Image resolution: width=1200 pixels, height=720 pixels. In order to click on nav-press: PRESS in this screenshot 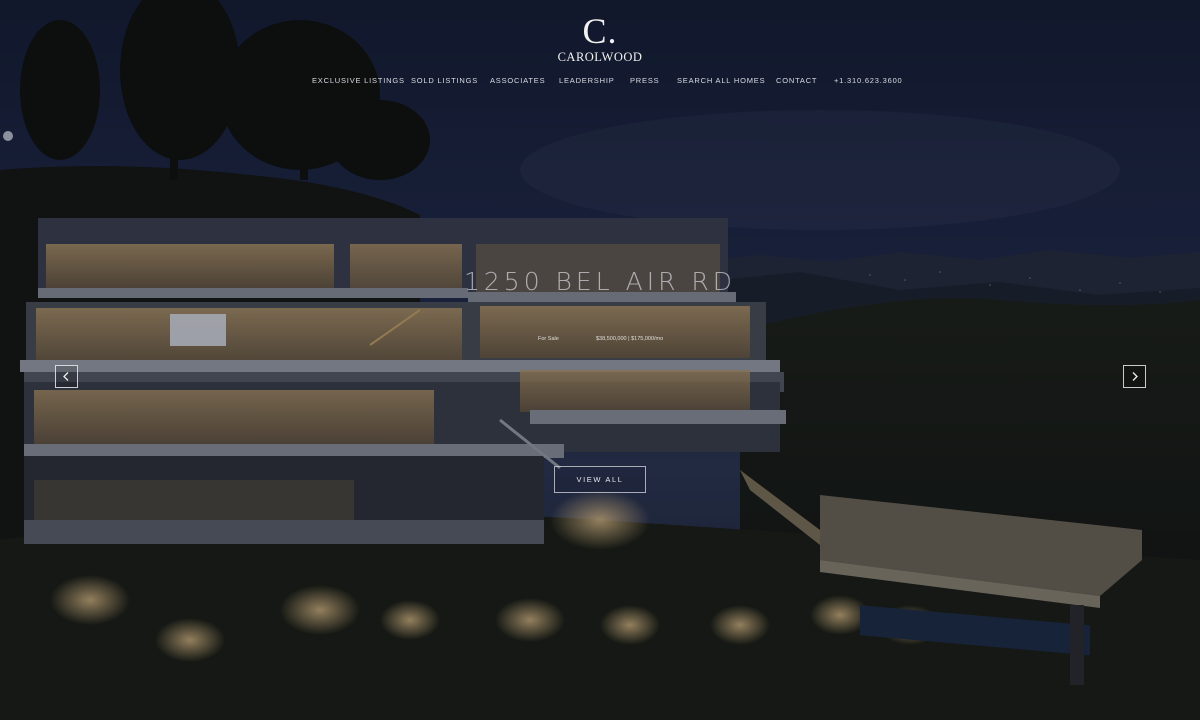, I will do `click(644, 81)`.